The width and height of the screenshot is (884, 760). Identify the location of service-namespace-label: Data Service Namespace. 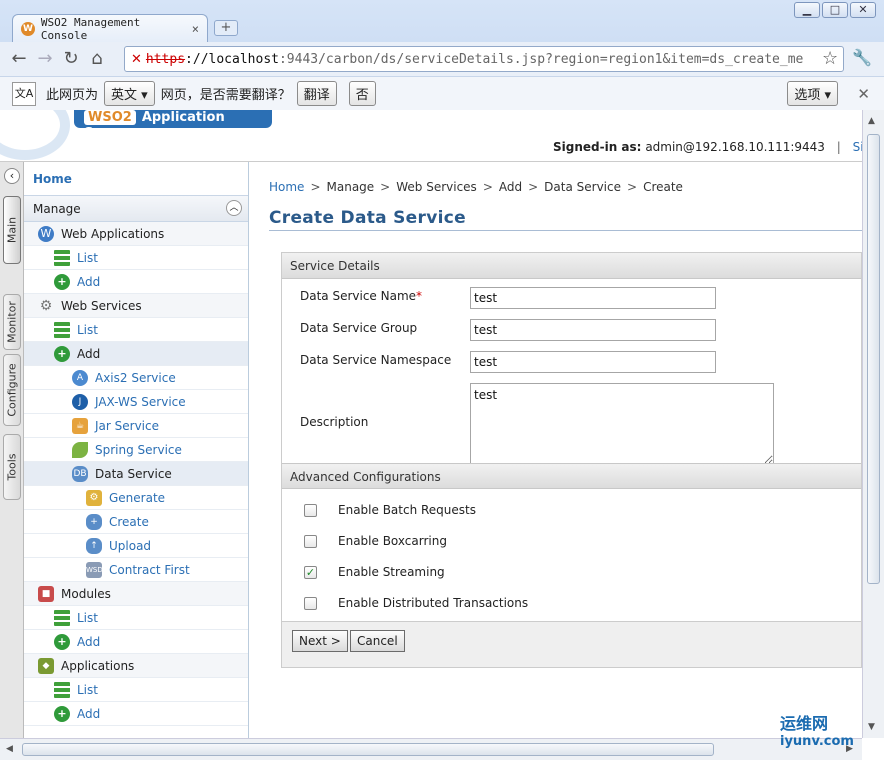
(376, 360).